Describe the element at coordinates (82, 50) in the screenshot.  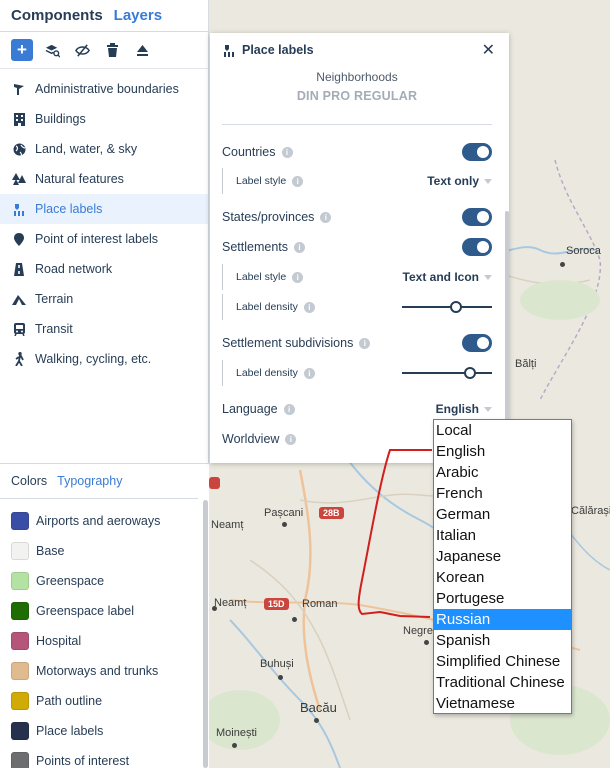
I see `hide-button` at that location.